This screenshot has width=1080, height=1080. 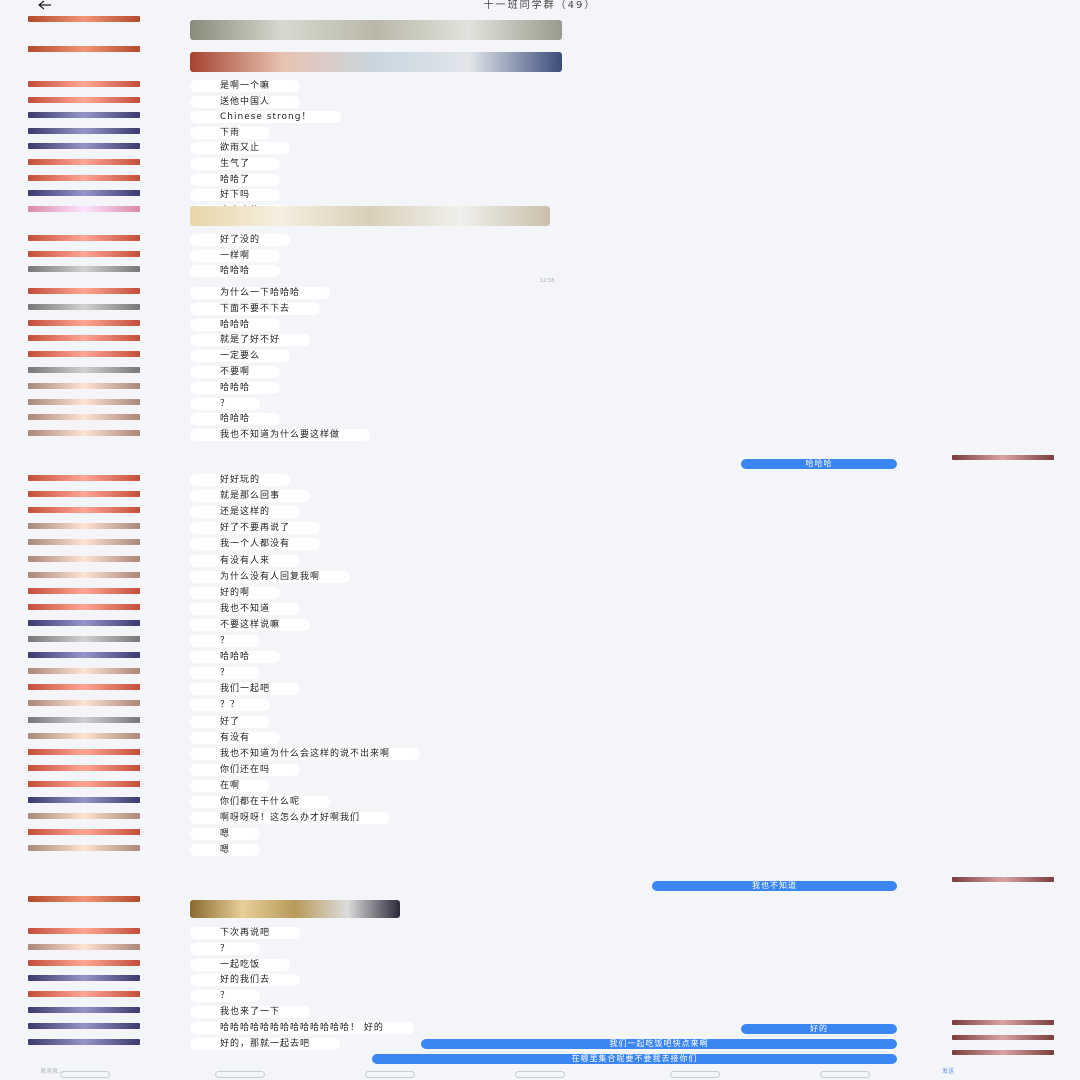 What do you see at coordinates (245, 512) in the screenshot?
I see `message-bubble: 还是这样的` at bounding box center [245, 512].